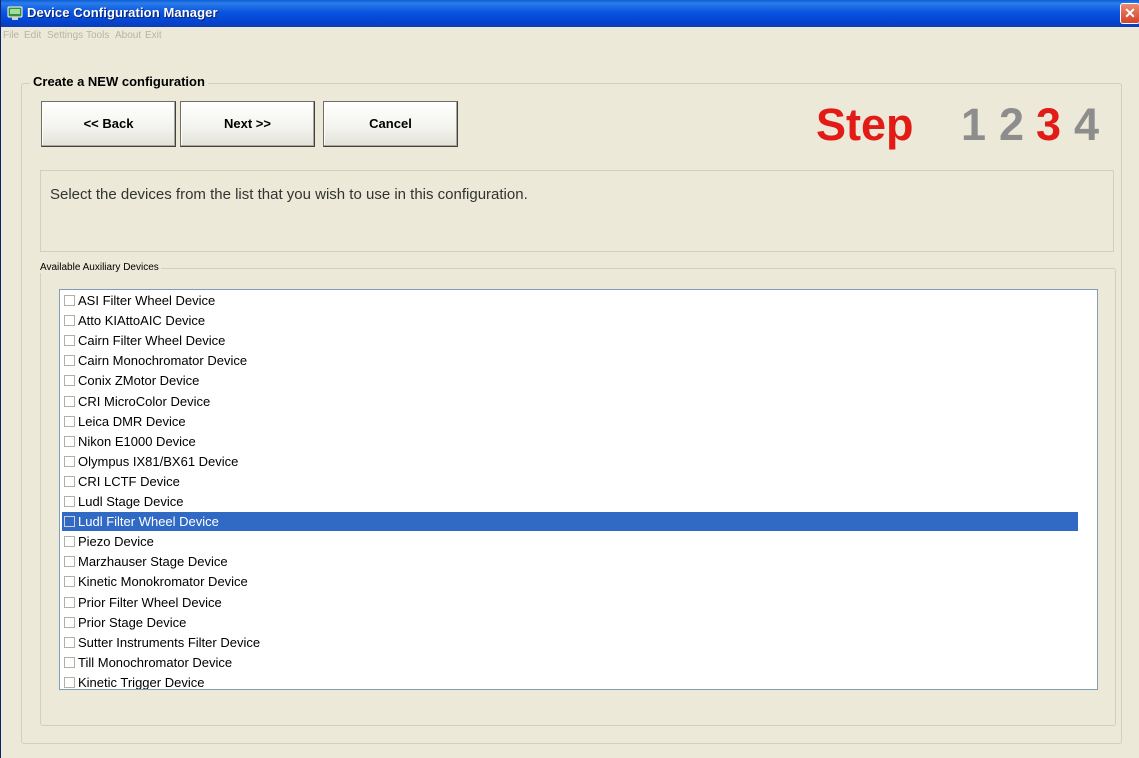  Describe the element at coordinates (570, 320) in the screenshot. I see `list-item: Atto KIAttoAIC Device` at that location.